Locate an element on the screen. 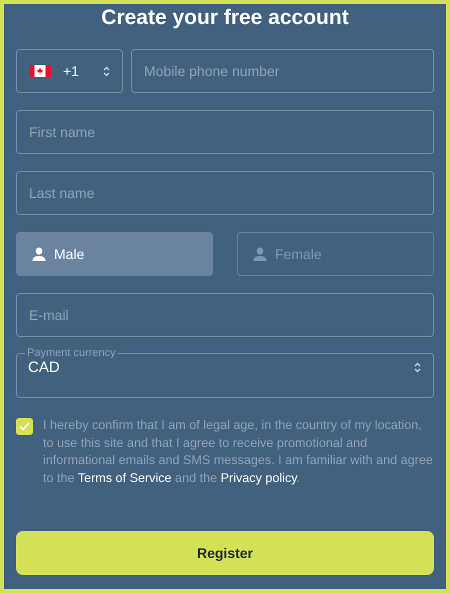 The width and height of the screenshot is (450, 593). flag-icon is located at coordinates (40, 71).